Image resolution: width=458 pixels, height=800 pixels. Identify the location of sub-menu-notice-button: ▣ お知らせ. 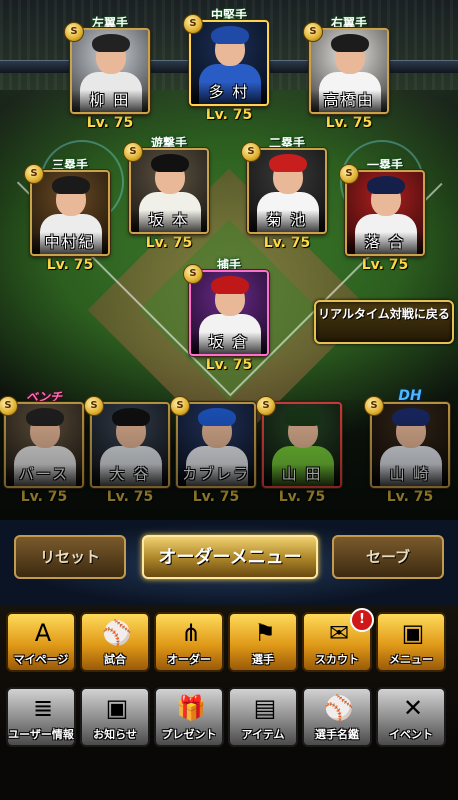
(115, 717).